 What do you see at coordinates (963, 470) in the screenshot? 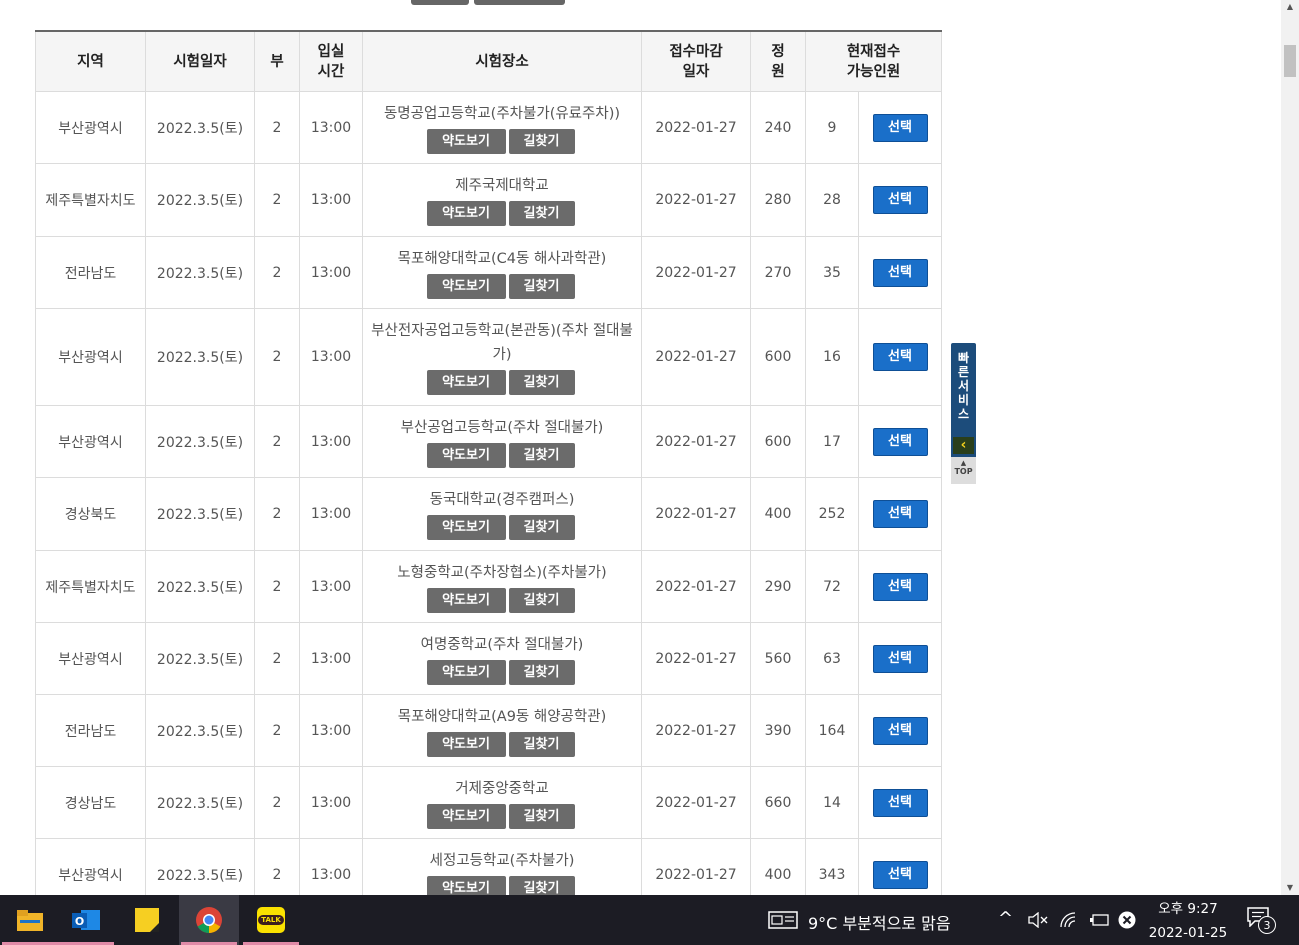
I see `top-button: ▲ TOP` at bounding box center [963, 470].